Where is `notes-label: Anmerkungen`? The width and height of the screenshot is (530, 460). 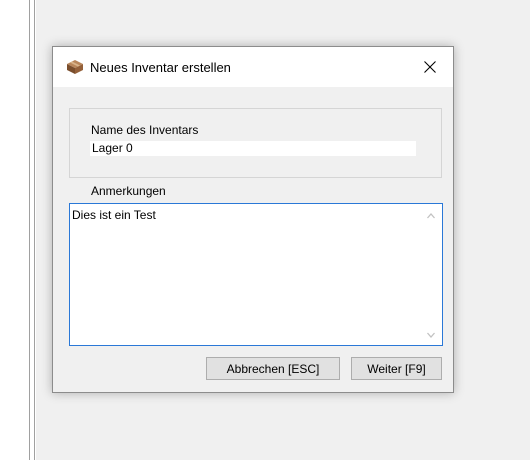
notes-label: Anmerkungen is located at coordinates (128, 191).